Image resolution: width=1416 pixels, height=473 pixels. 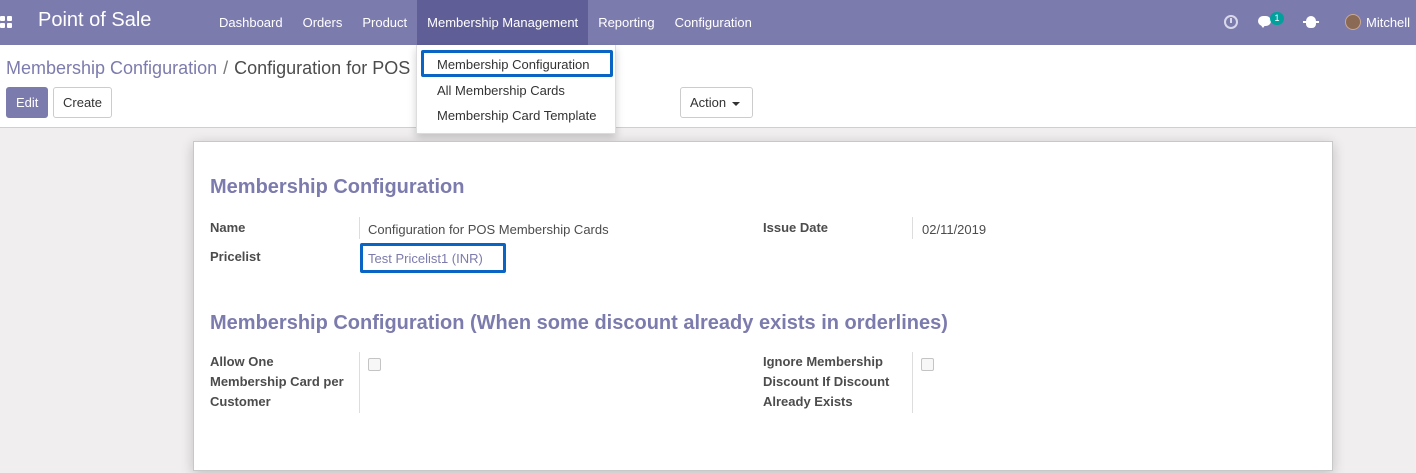 I want to click on create-button: Create, so click(x=83, y=102).